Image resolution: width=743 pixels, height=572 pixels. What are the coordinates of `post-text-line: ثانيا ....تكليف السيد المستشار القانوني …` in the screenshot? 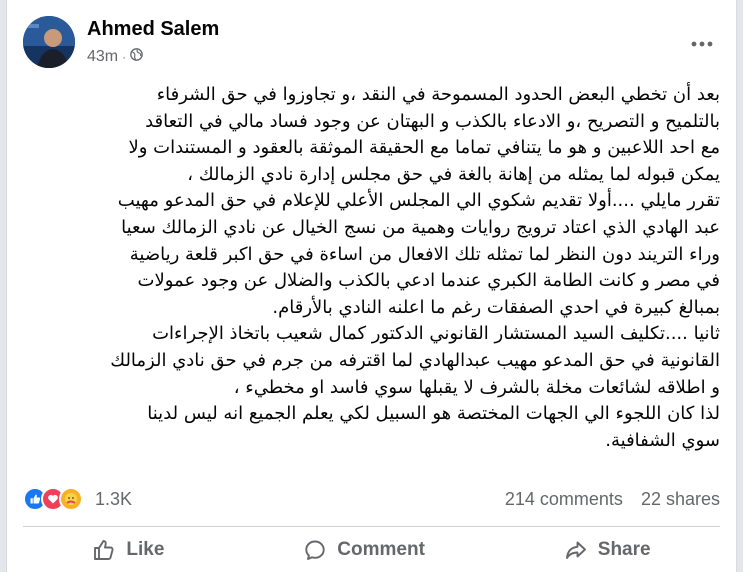 It's located at (436, 334).